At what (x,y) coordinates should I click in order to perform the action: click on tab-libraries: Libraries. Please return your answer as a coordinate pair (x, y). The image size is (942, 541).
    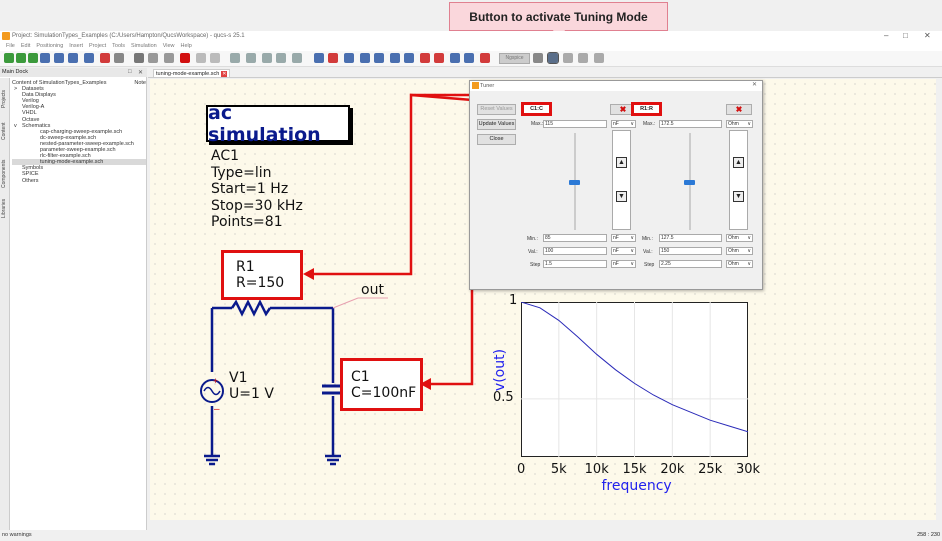
    Looking at the image, I should click on (4, 208).